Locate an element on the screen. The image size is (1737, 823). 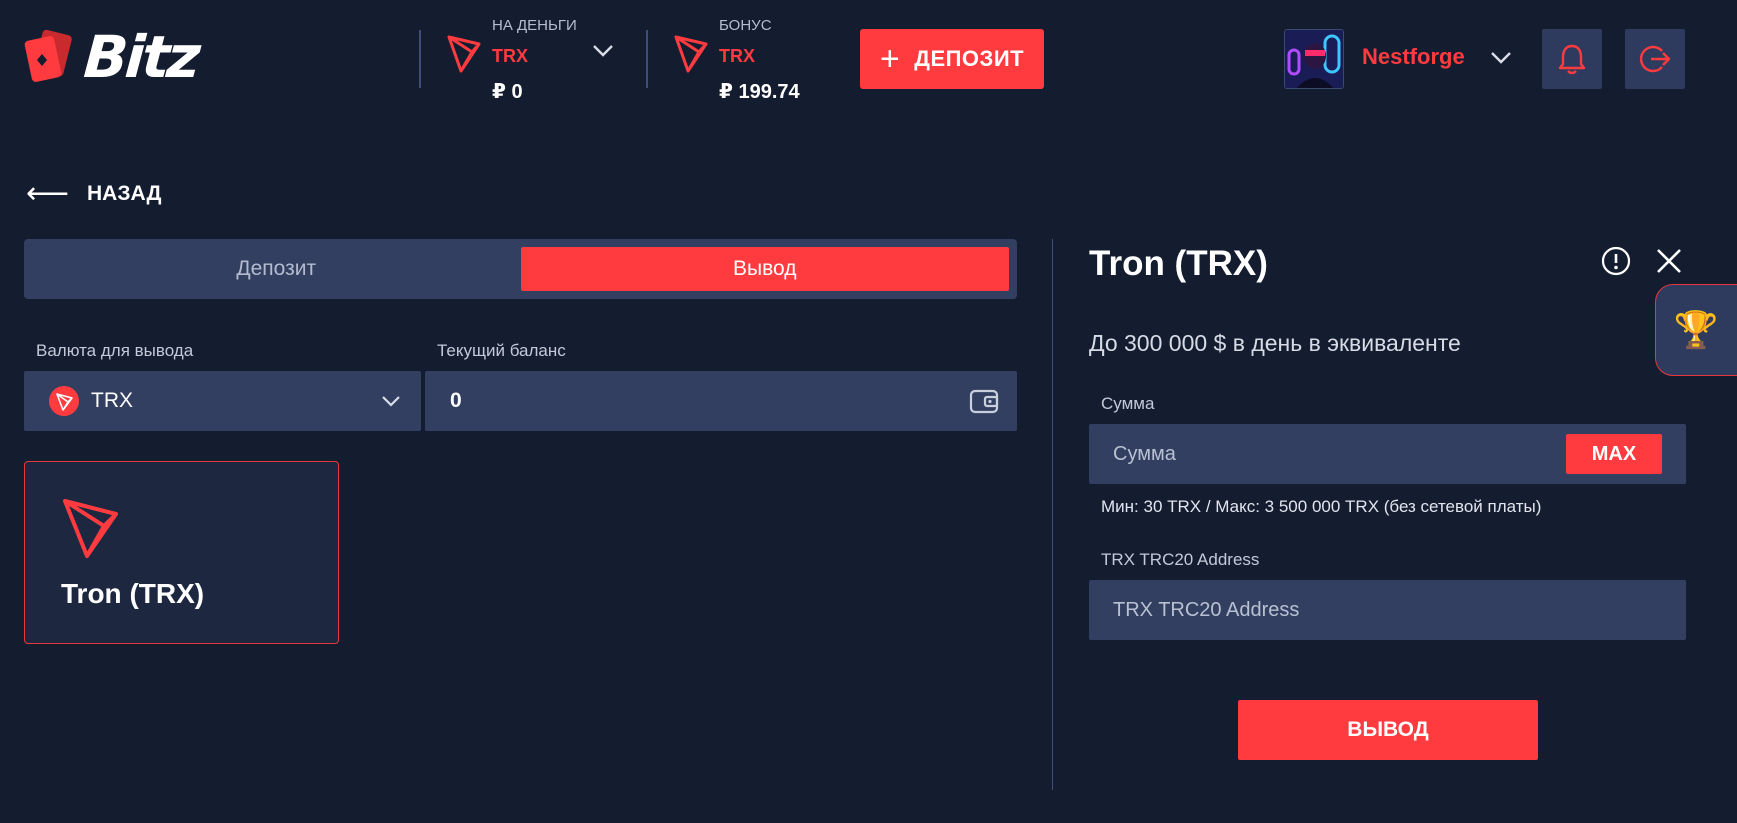
amount-label: Сумма is located at coordinates (1128, 403).